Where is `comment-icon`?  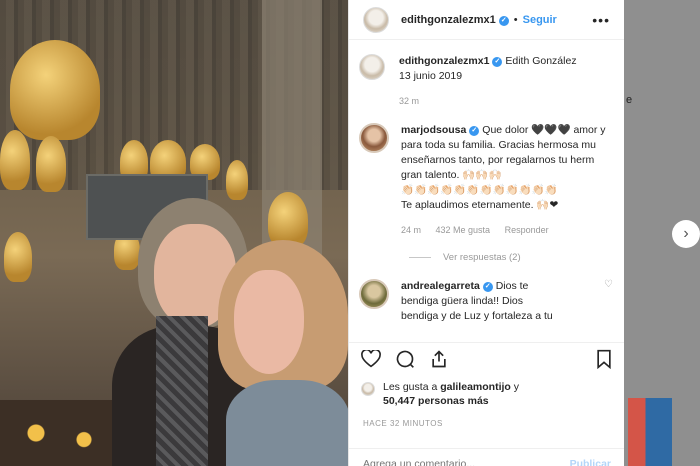
comment-icon is located at coordinates (405, 360).